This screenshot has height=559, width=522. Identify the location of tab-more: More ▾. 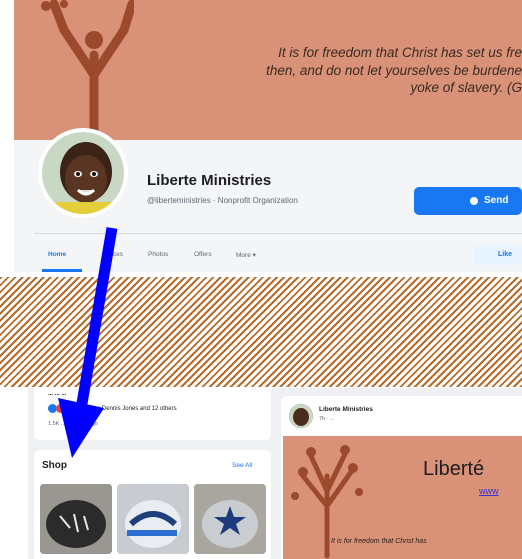
(246, 255).